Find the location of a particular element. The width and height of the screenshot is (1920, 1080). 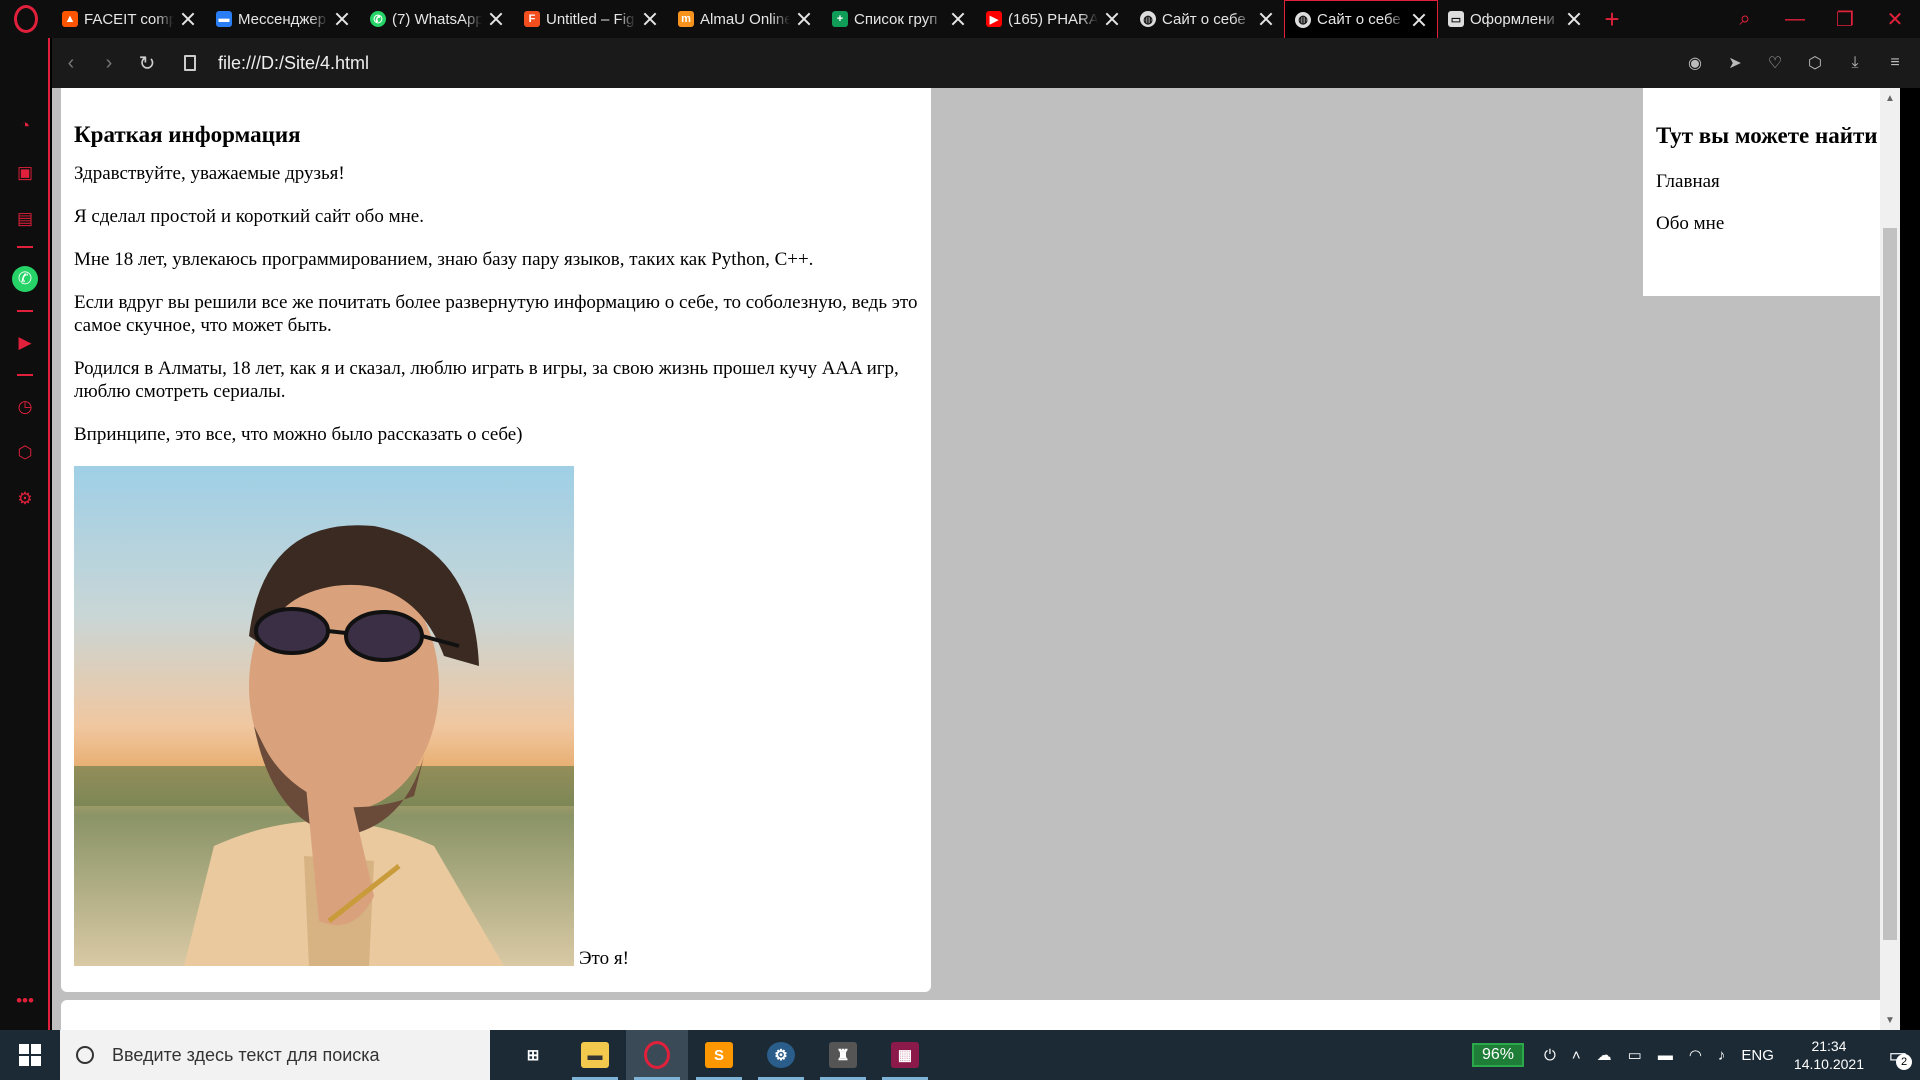

tab-figma: F Untitled – Fig is located at coordinates (591, 19).